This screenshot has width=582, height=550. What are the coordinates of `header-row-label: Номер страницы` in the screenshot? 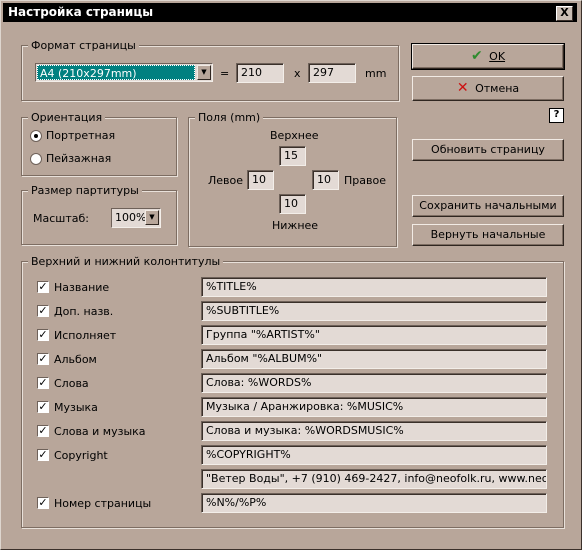 It's located at (102, 503).